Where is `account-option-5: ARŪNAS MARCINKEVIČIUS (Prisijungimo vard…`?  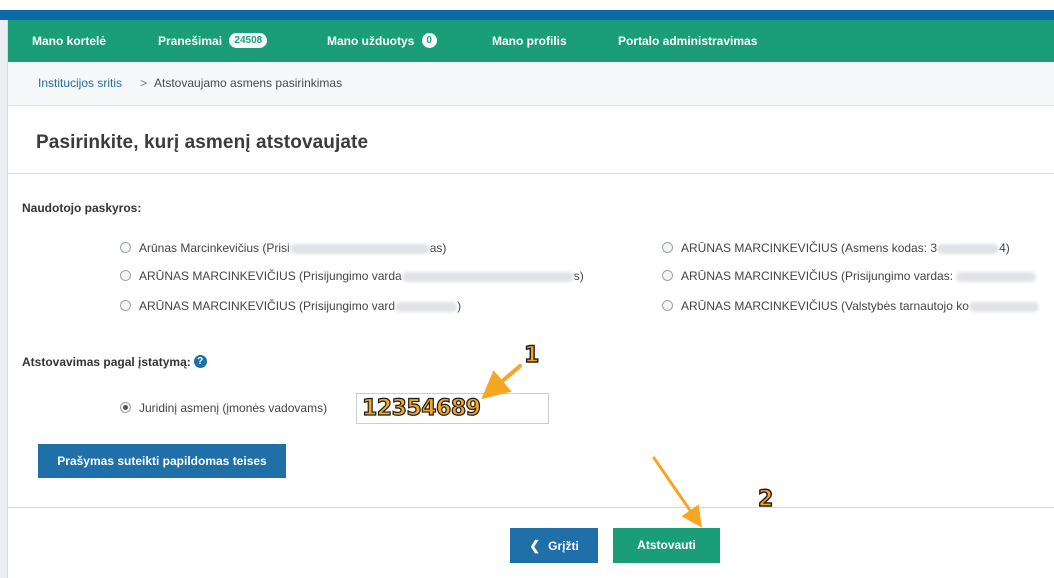 account-option-5: ARŪNAS MARCINKEVIČIUS (Prisijungimo vard… is located at coordinates (849, 276).